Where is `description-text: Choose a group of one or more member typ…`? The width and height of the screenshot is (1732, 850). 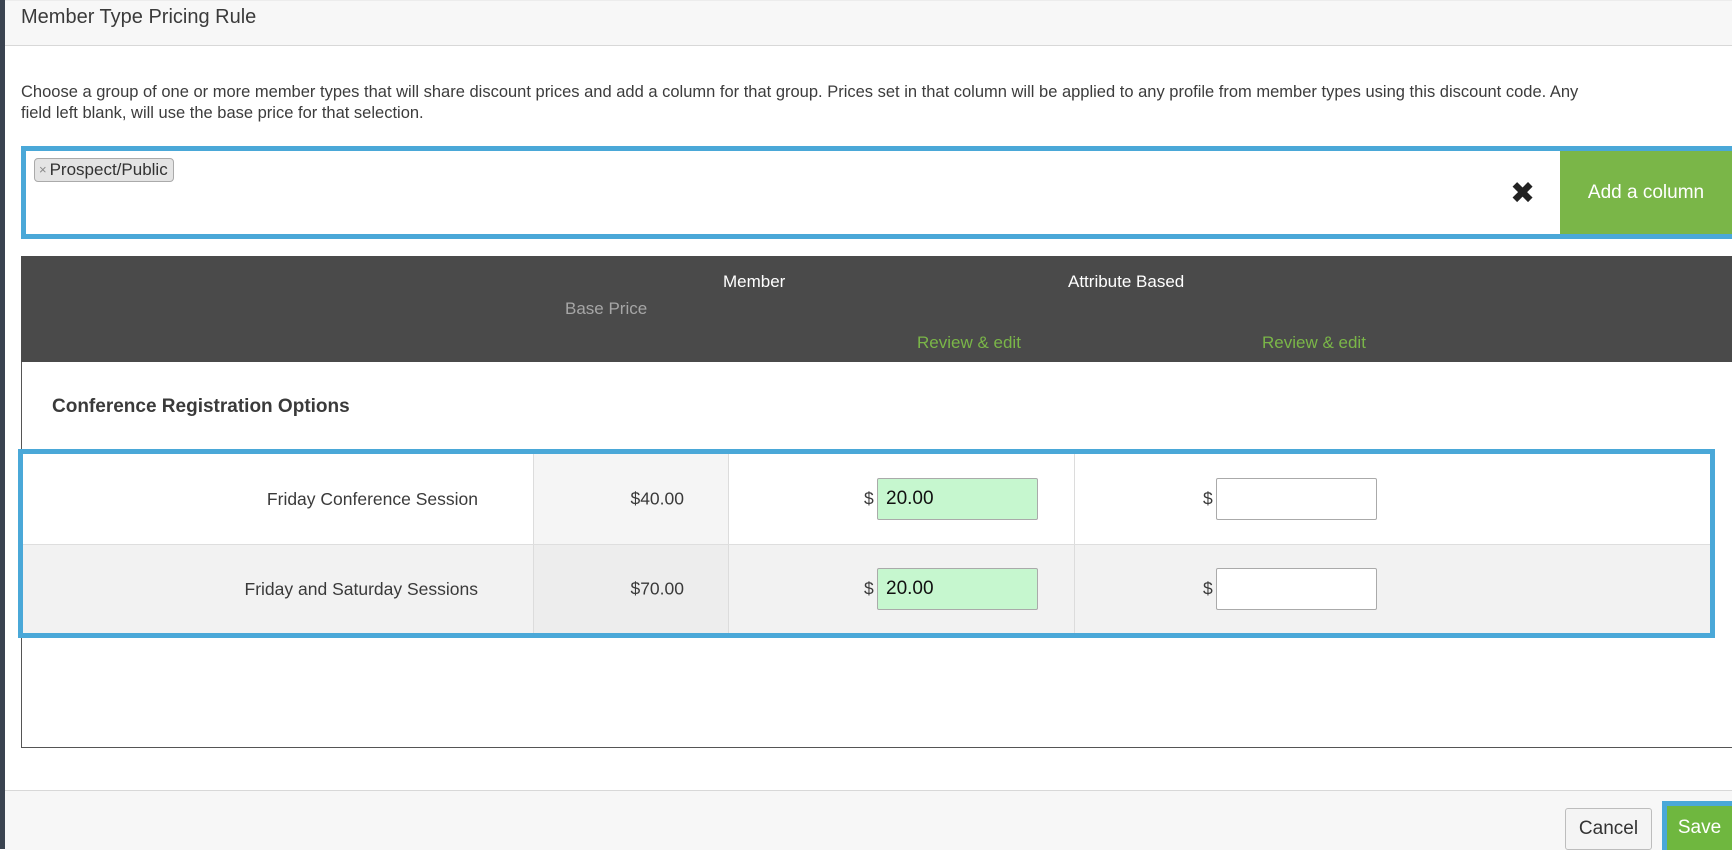 description-text: Choose a group of one or more member typ… is located at coordinates (876, 103).